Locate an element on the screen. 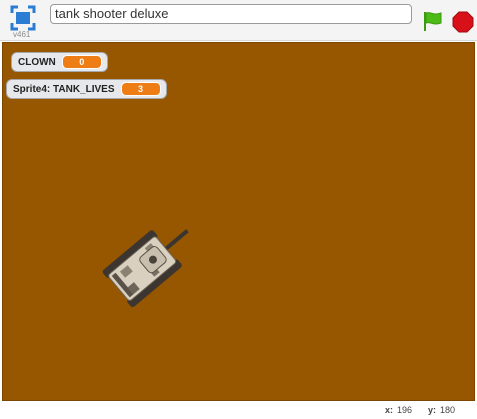 This screenshot has width=477, height=419. player-toolbar: v461 is located at coordinates (238, 20).